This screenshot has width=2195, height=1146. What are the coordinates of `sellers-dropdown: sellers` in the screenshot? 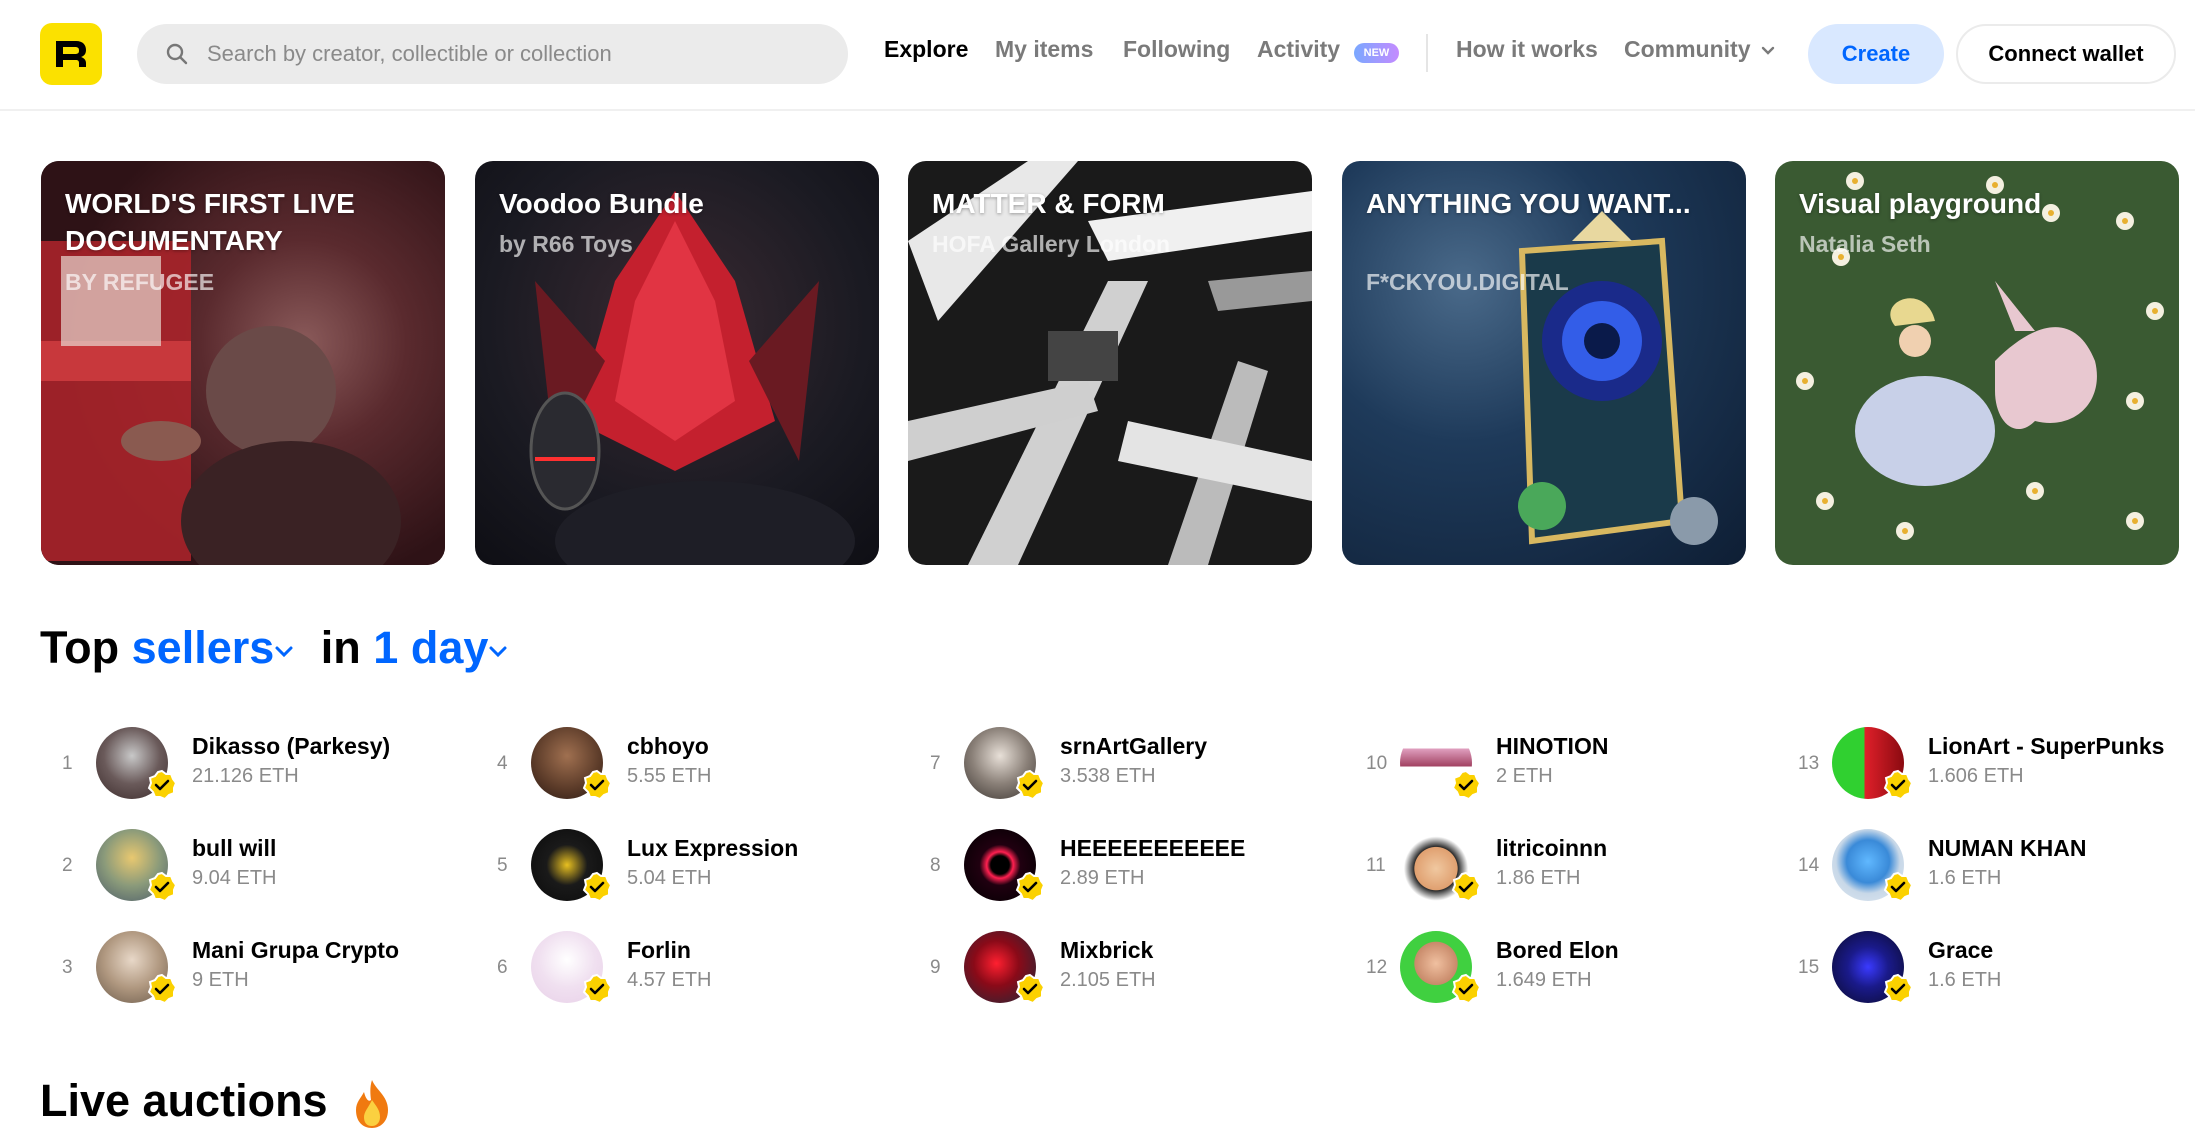 It's located at (213, 647).